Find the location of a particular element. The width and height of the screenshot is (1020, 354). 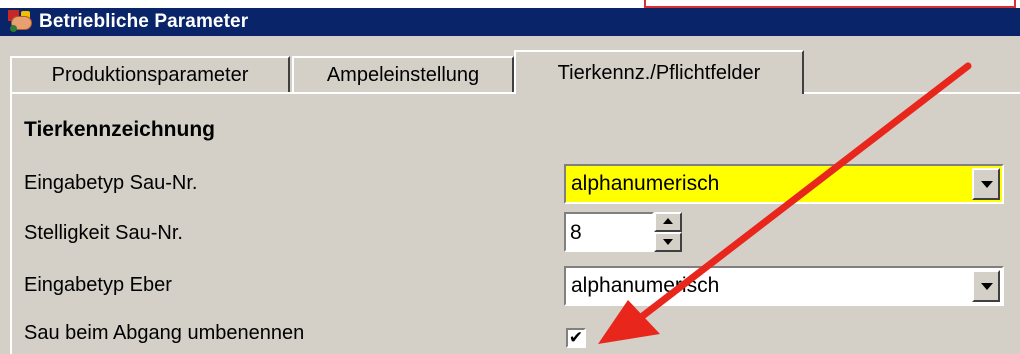

window-titlebar: Betriebliche Parameter is located at coordinates (510, 22).